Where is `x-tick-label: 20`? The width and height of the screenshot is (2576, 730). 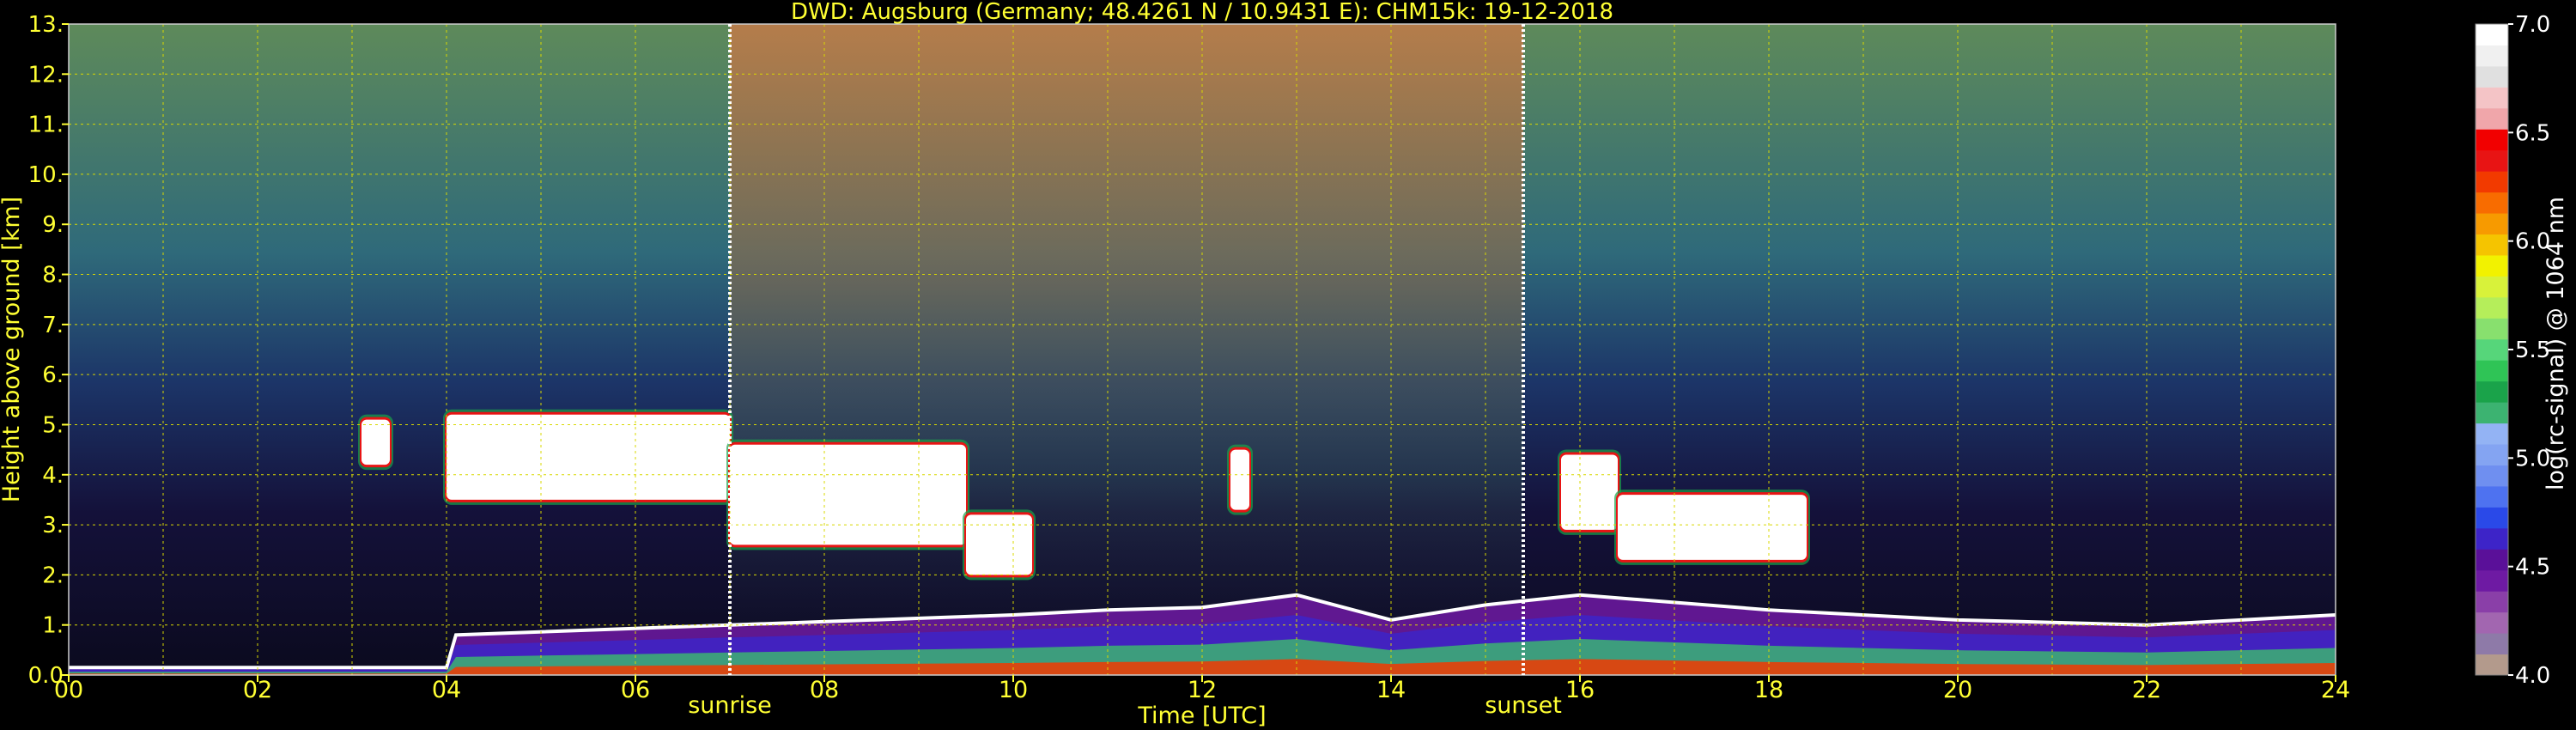
x-tick-label: 20 is located at coordinates (1958, 690).